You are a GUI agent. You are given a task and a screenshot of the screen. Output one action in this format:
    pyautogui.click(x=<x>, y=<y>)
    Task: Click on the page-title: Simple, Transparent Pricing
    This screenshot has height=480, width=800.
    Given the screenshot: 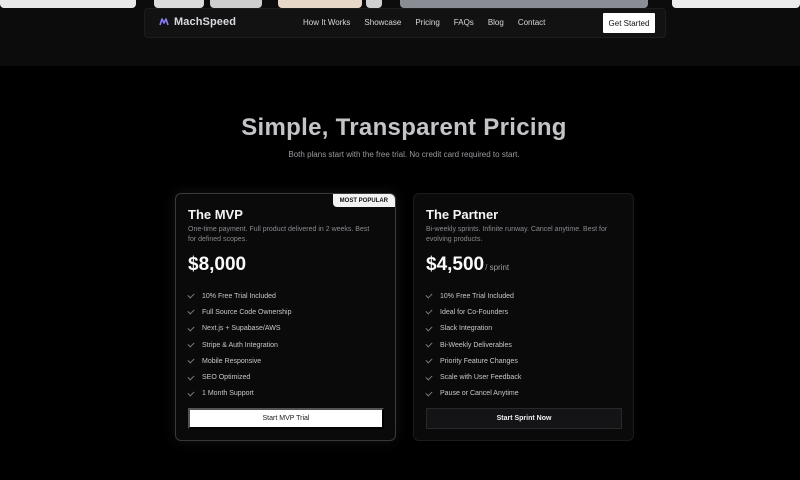 What is the action you would take?
    pyautogui.click(x=404, y=127)
    